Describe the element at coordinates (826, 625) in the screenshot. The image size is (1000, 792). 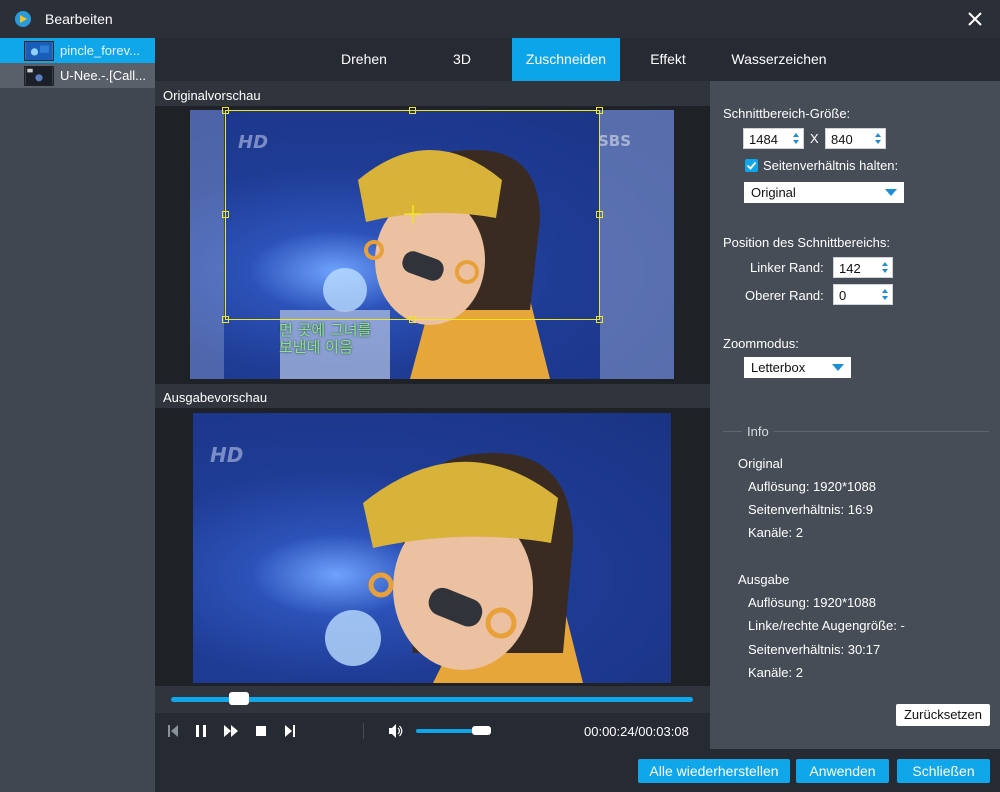
I see `info-output-eye-size: Linke/rechte Augengröße: -` at that location.